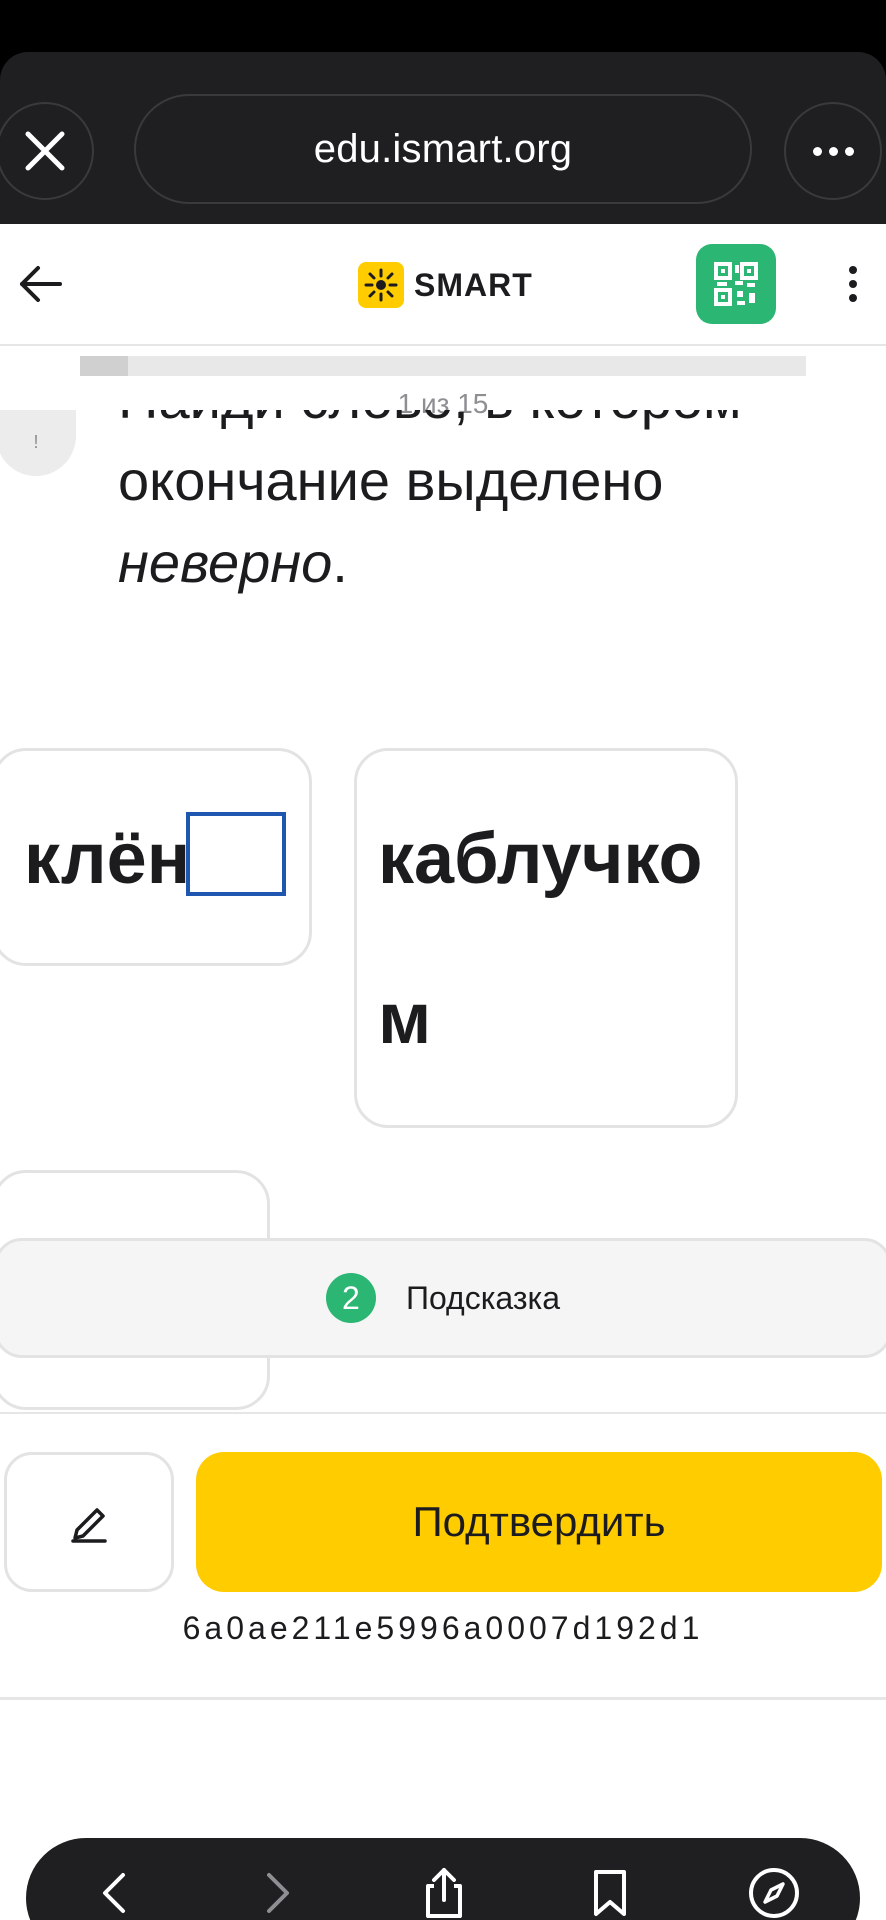  Describe the element at coordinates (444, 1893) in the screenshot. I see `share-icon` at that location.